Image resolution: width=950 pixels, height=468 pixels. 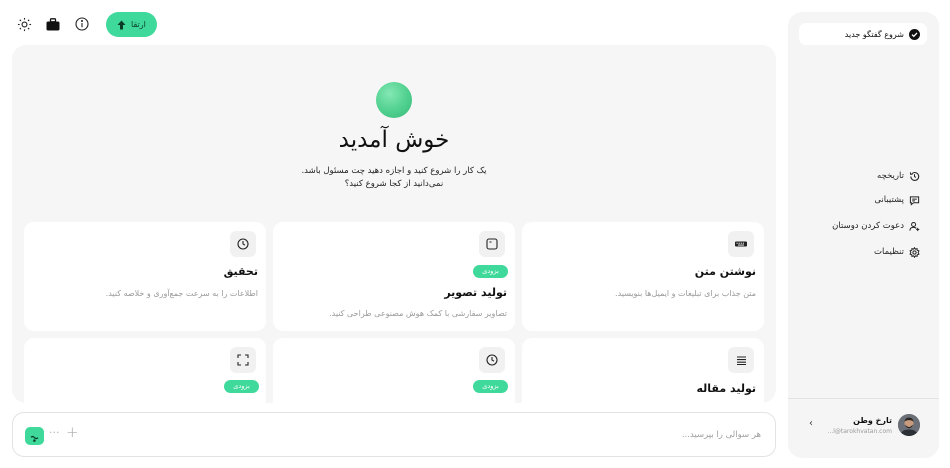 I want to click on sidebar-item-history: تاریخچه, so click(x=898, y=176).